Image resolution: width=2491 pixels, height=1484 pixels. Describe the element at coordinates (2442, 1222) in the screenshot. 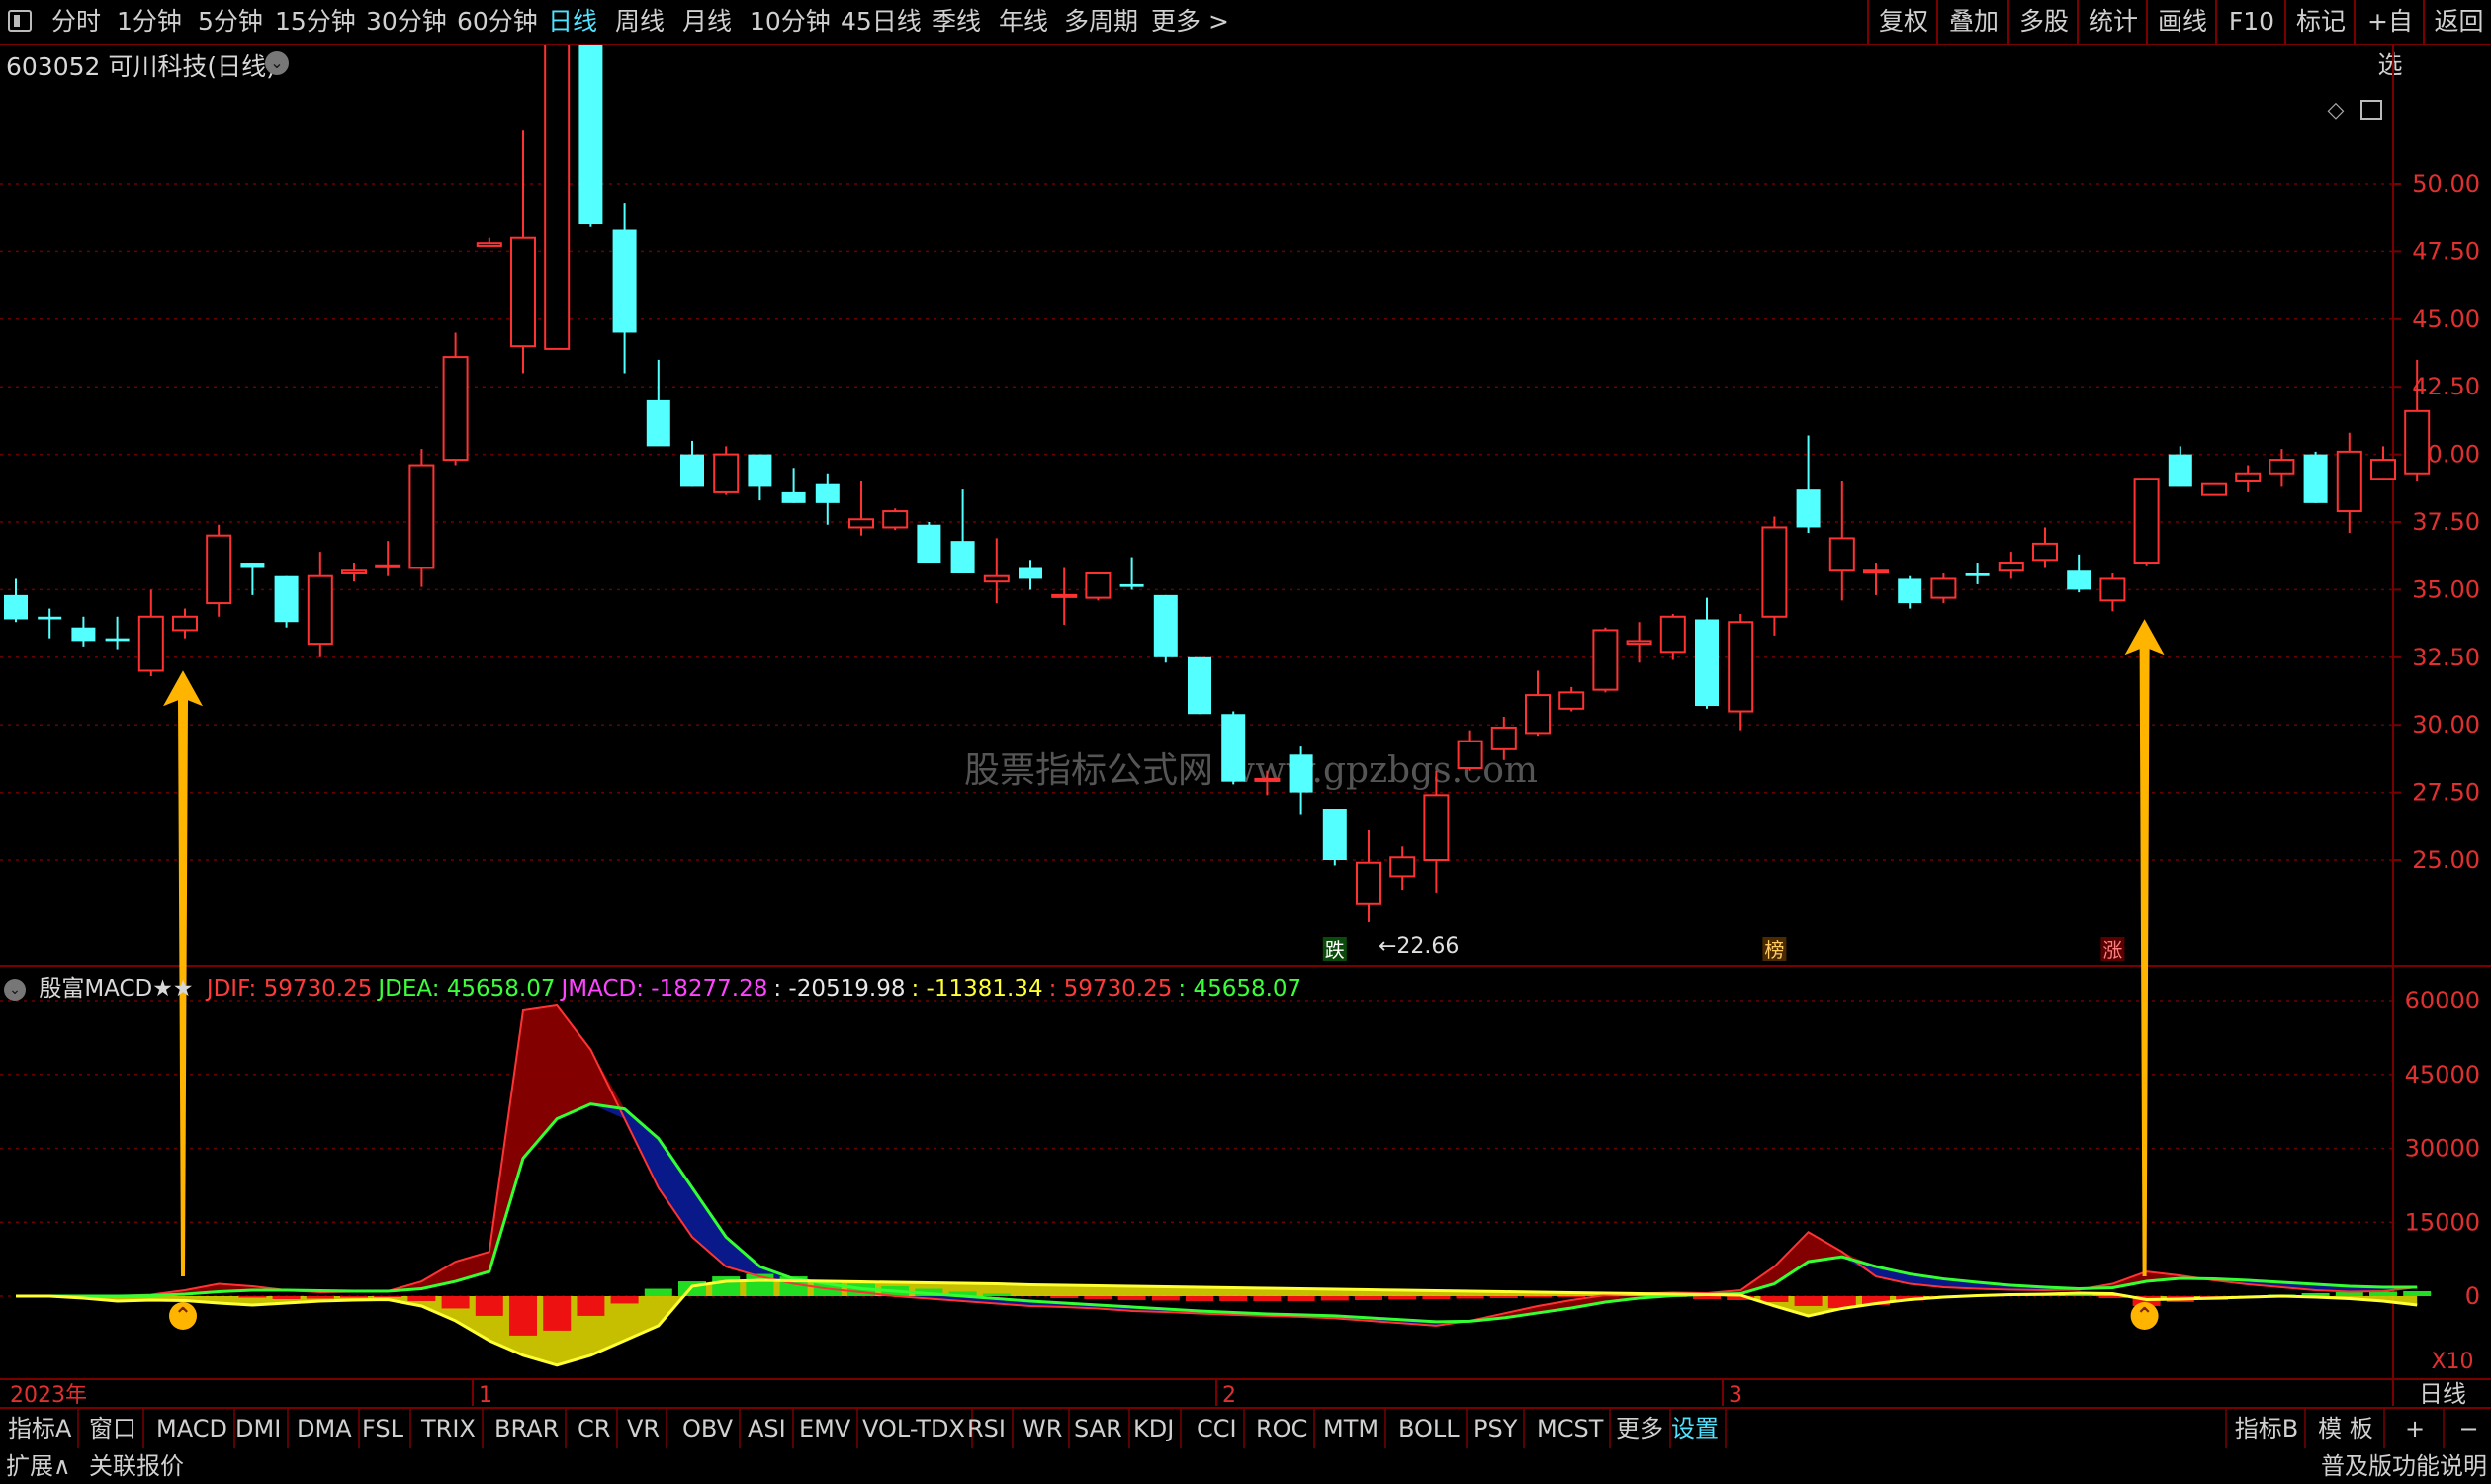

I see `macd-axis-label: 15000` at that location.